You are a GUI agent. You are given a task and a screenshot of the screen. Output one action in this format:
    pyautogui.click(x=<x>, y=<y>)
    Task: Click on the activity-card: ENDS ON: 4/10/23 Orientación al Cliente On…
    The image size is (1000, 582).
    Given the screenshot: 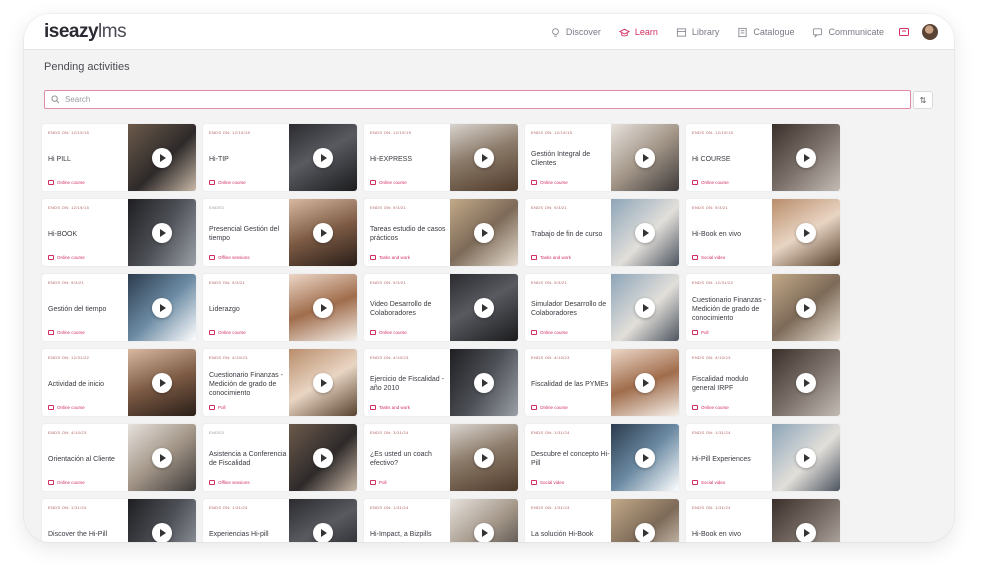 What is the action you would take?
    pyautogui.click(x=119, y=457)
    